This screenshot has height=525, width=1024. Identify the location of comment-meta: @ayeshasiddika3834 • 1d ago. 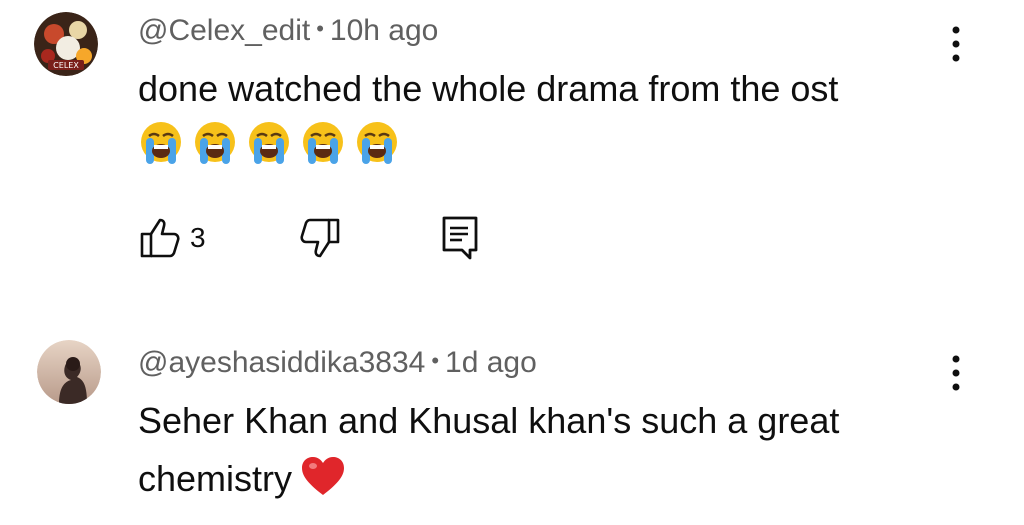
(337, 363).